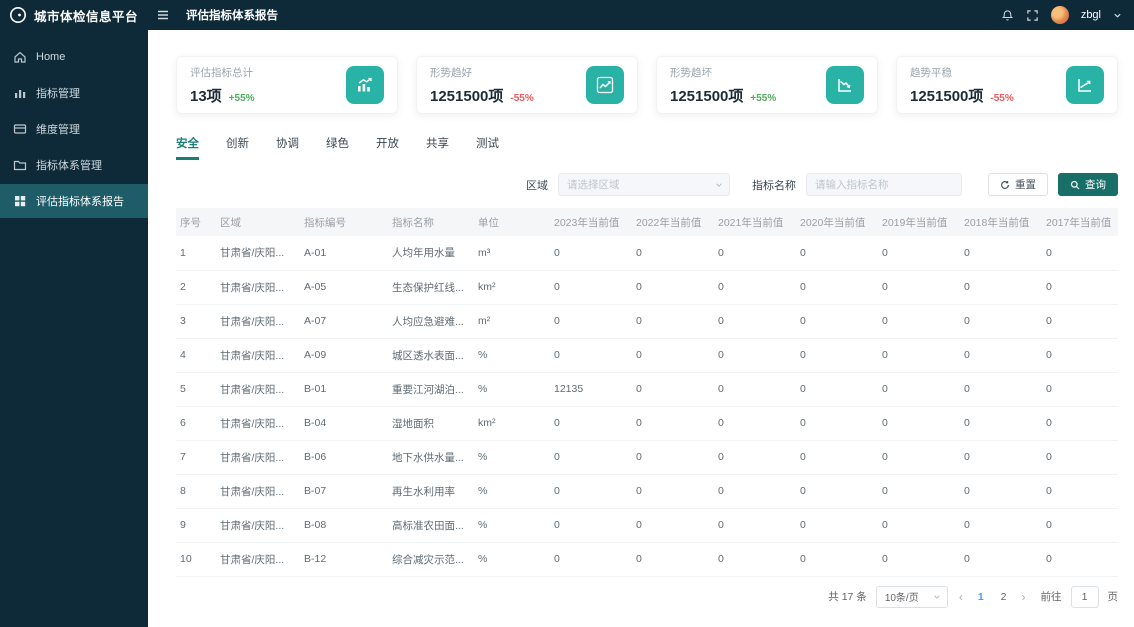 This screenshot has width=1134, height=627. What do you see at coordinates (196, 222) in the screenshot?
I see `column-header: 序号` at bounding box center [196, 222].